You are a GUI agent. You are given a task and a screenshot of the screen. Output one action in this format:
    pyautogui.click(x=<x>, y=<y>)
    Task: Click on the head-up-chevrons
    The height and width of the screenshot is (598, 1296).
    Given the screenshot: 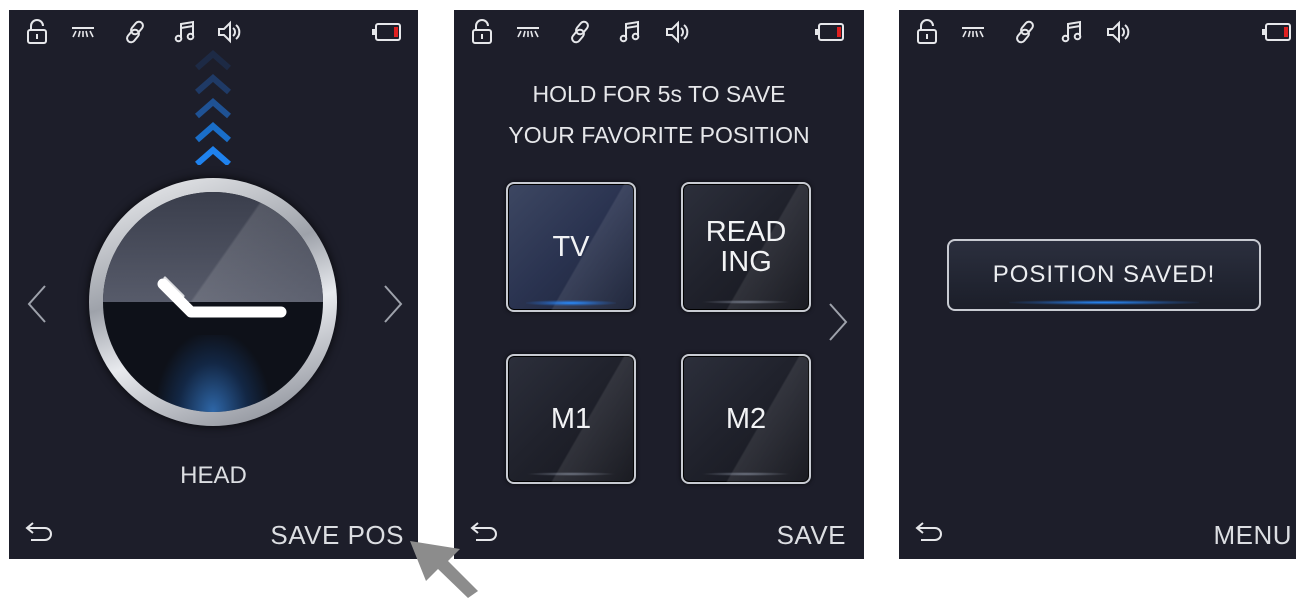 What is the action you would take?
    pyautogui.click(x=213, y=103)
    